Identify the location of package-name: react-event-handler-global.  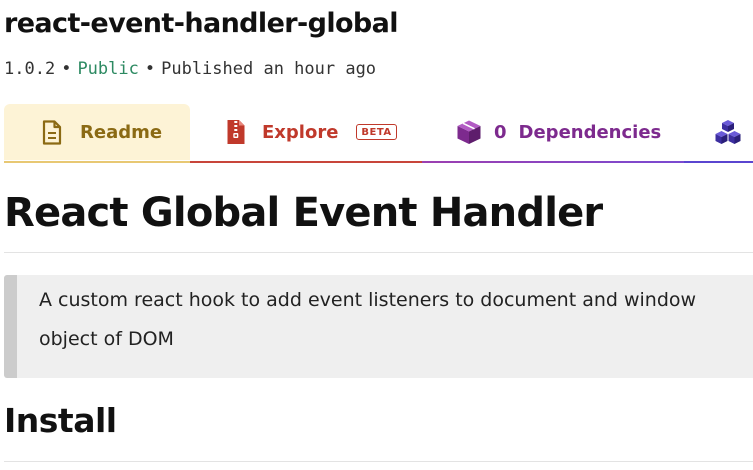
(201, 23).